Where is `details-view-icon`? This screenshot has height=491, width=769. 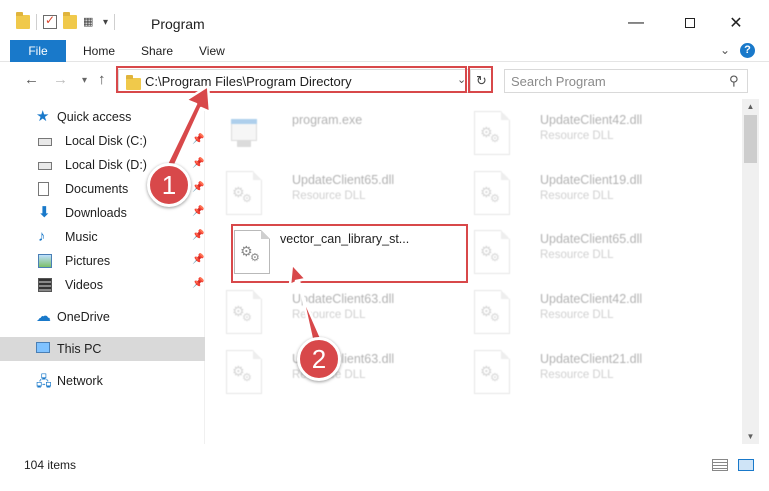 details-view-icon is located at coordinates (720, 465).